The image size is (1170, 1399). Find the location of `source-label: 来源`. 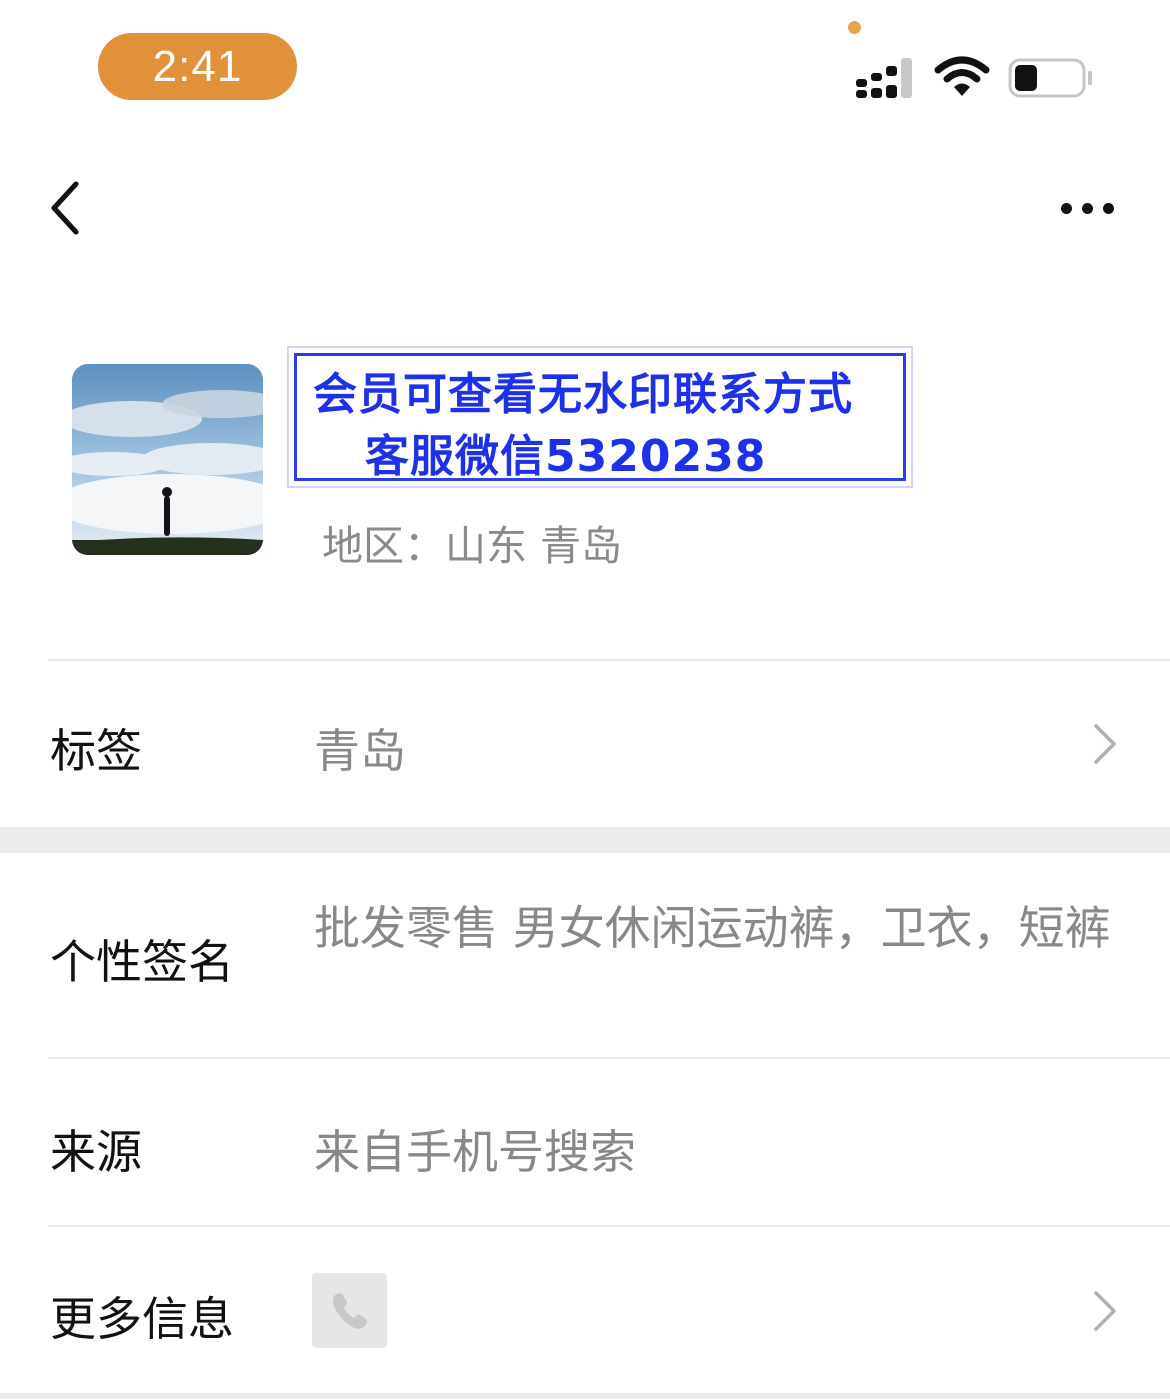

source-label: 来源 is located at coordinates (96, 1152).